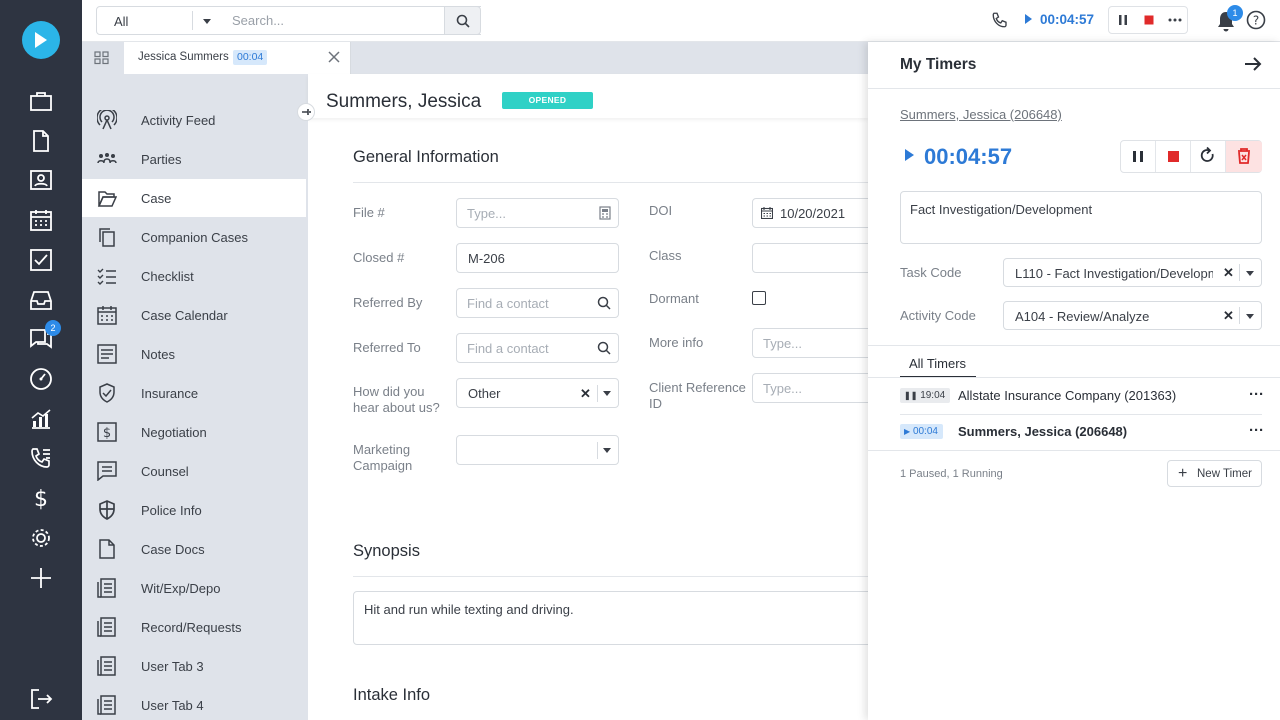 The height and width of the screenshot is (720, 1280). What do you see at coordinates (938, 315) in the screenshot?
I see `activity-code-label: Activity Code` at bounding box center [938, 315].